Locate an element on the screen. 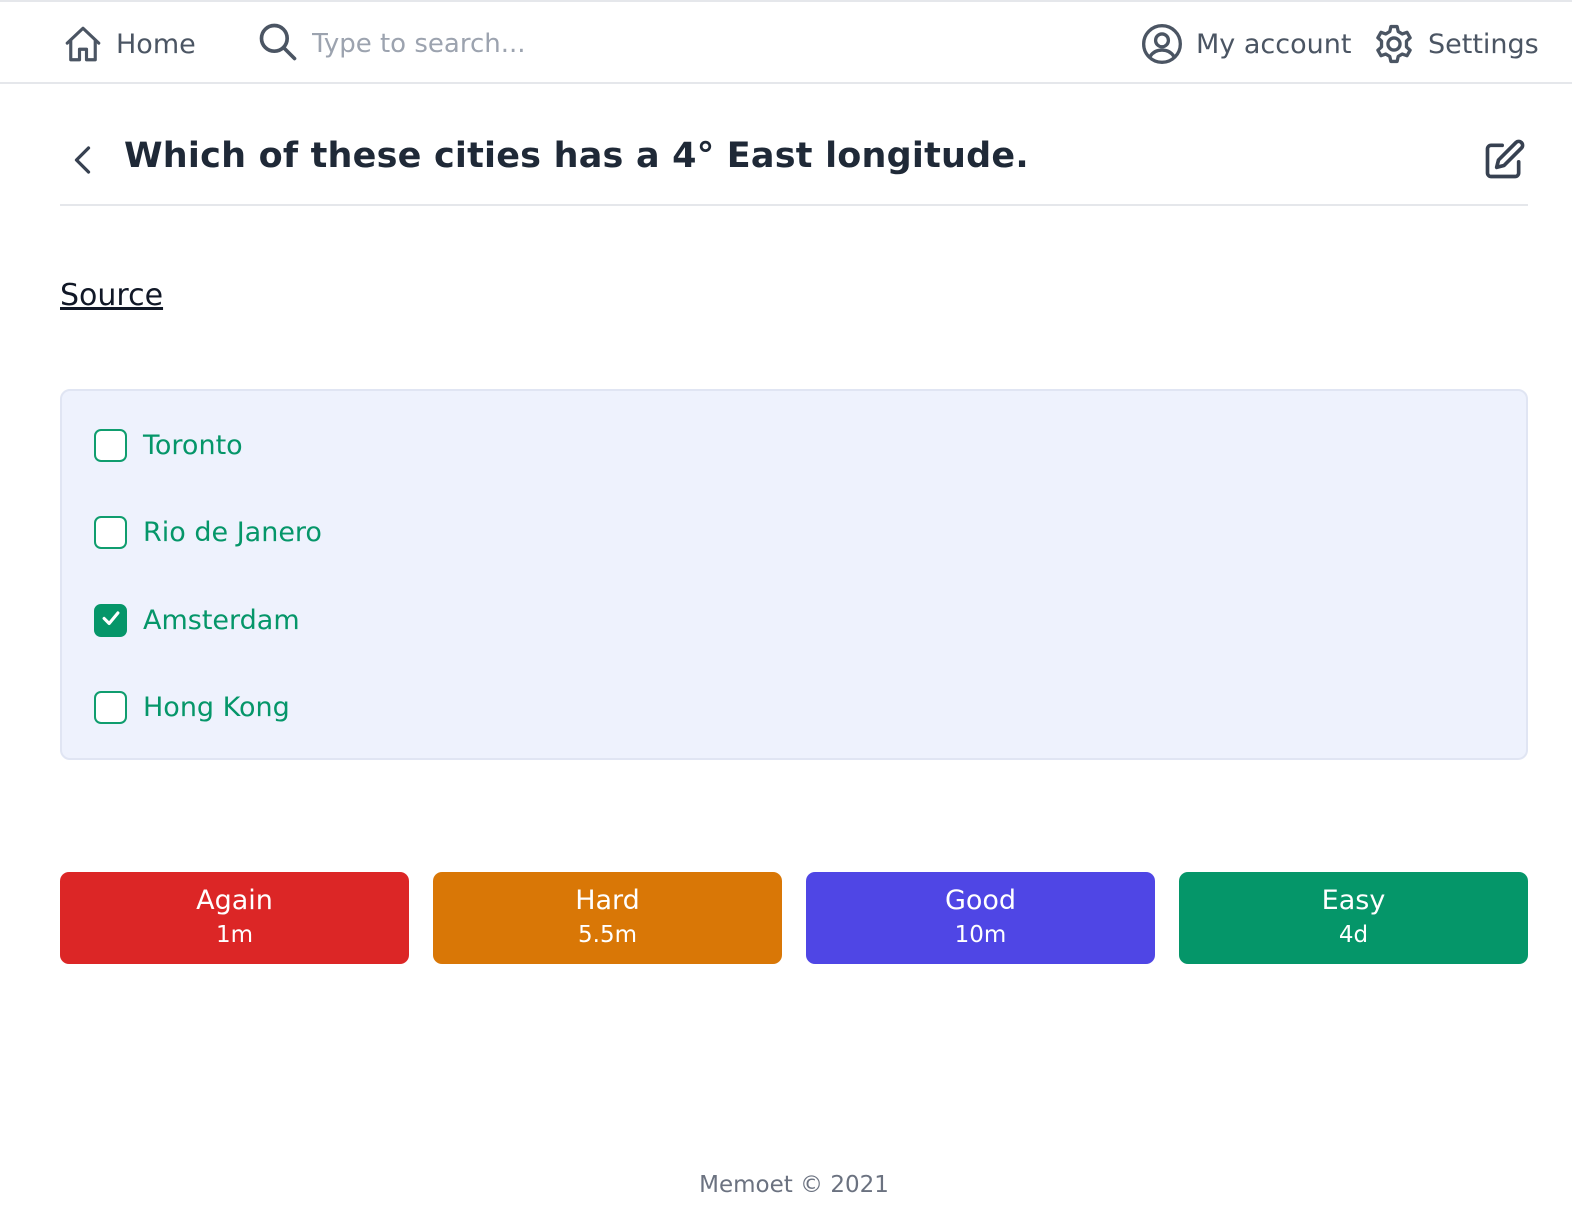 This screenshot has height=1230, width=1572. rating-name: Easy is located at coordinates (1353, 900).